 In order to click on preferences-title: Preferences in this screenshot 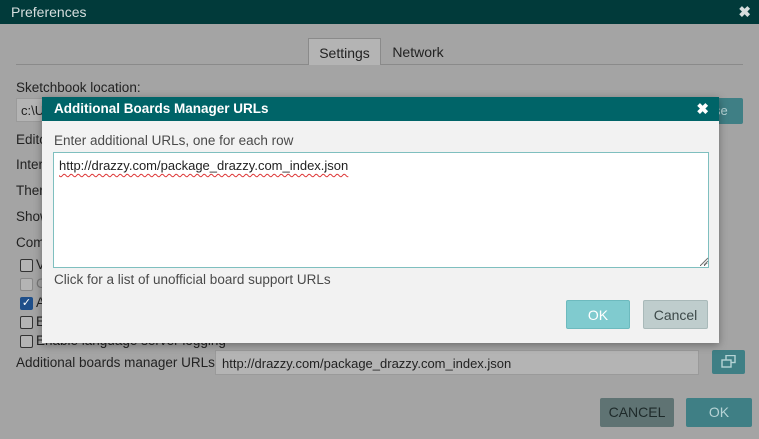, I will do `click(49, 12)`.